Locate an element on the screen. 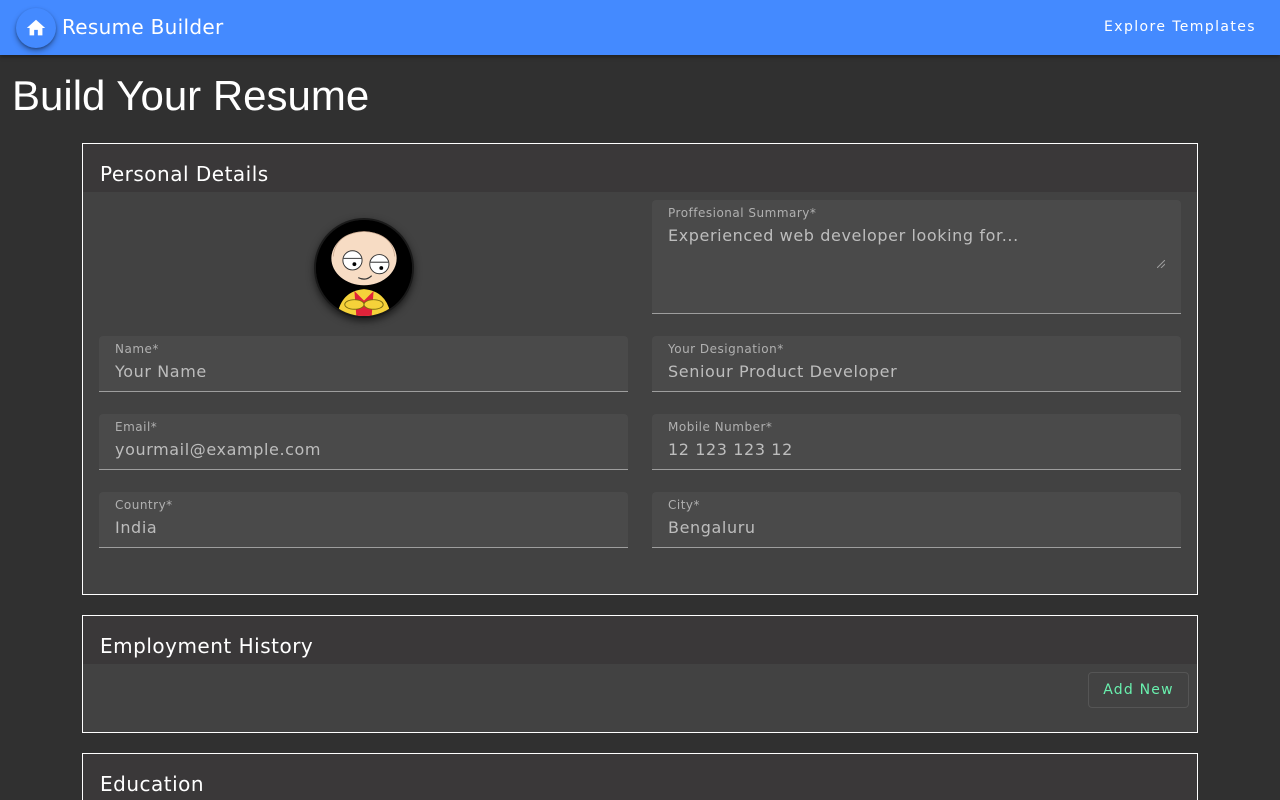  field-value: India is located at coordinates (136, 527).